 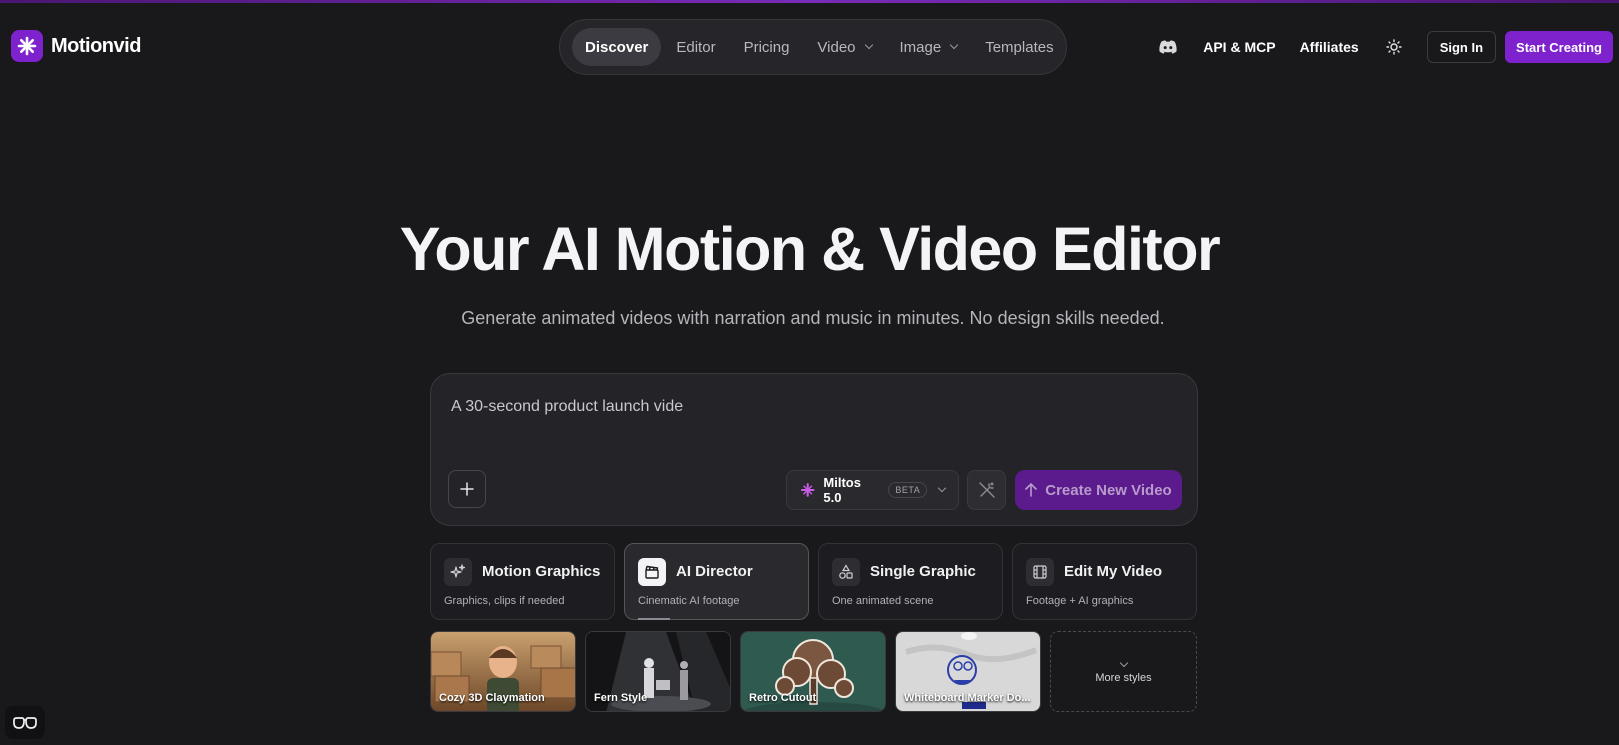 What do you see at coordinates (458, 572) in the screenshot?
I see `sparkles-icon` at bounding box center [458, 572].